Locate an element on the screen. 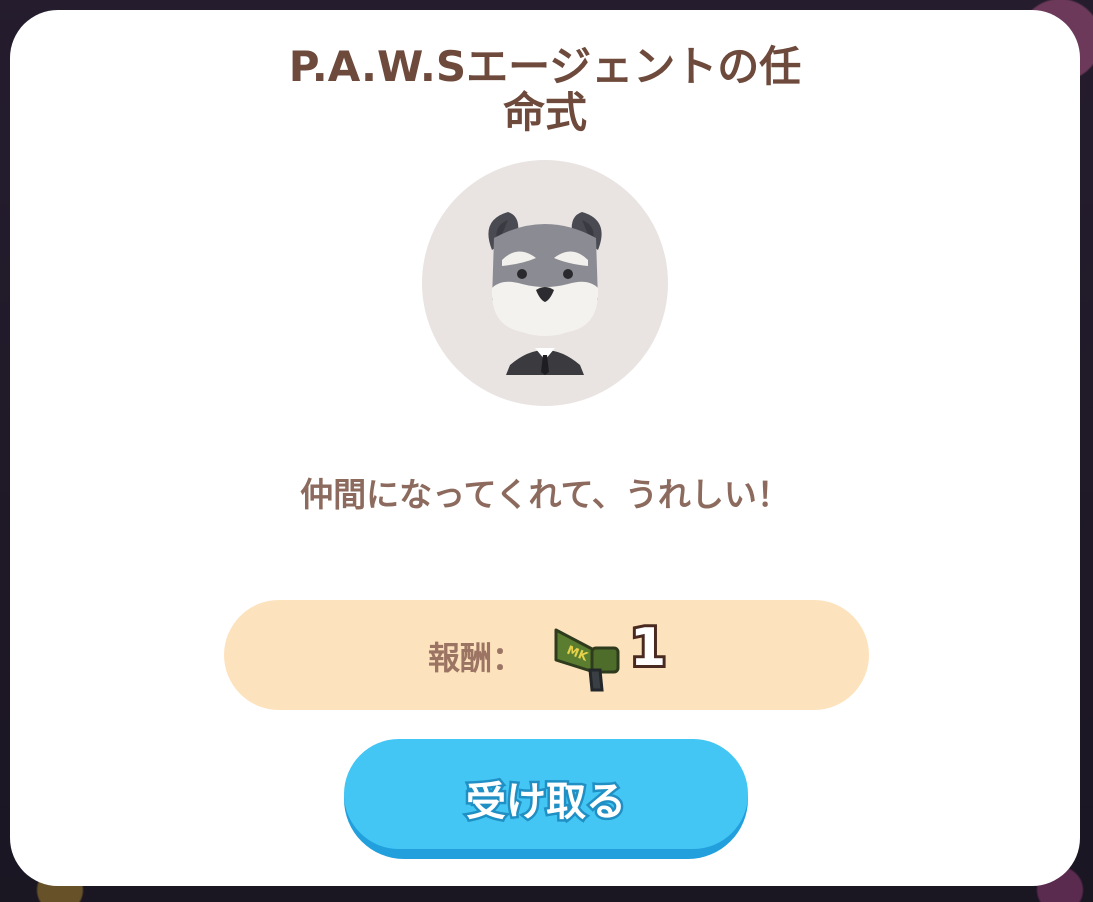 The image size is (1093, 902). receive-button-label: 受け取る is located at coordinates (546, 802).